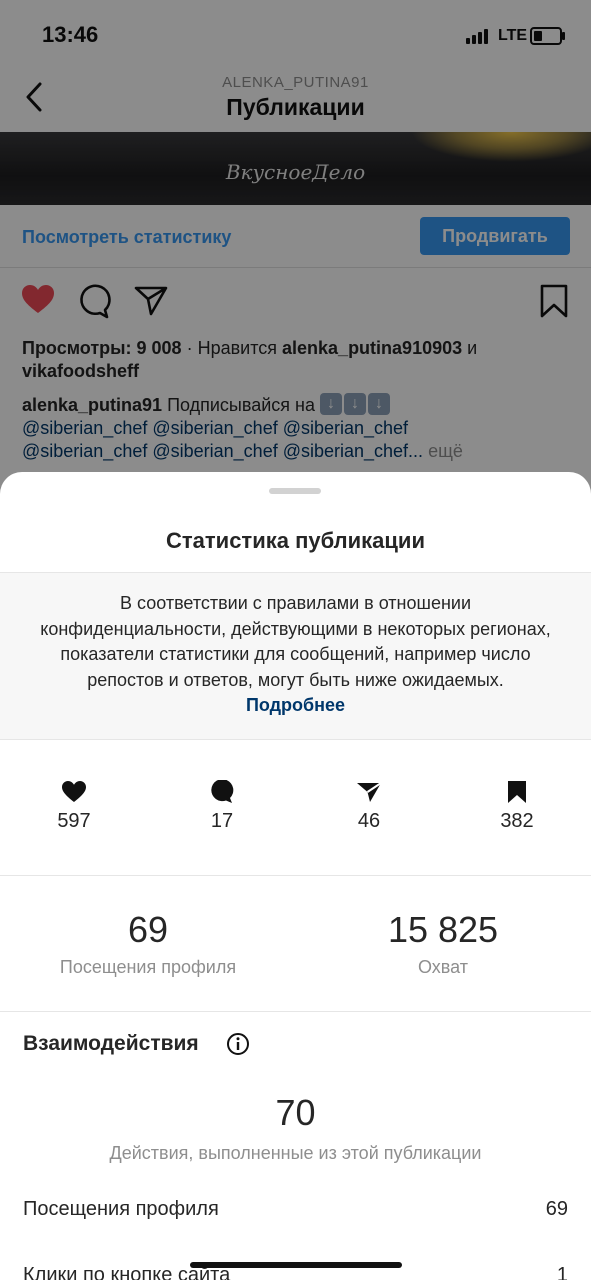 The image size is (591, 1280). What do you see at coordinates (121, 1209) in the screenshot?
I see `interaction-row-label: Посещения профиля` at bounding box center [121, 1209].